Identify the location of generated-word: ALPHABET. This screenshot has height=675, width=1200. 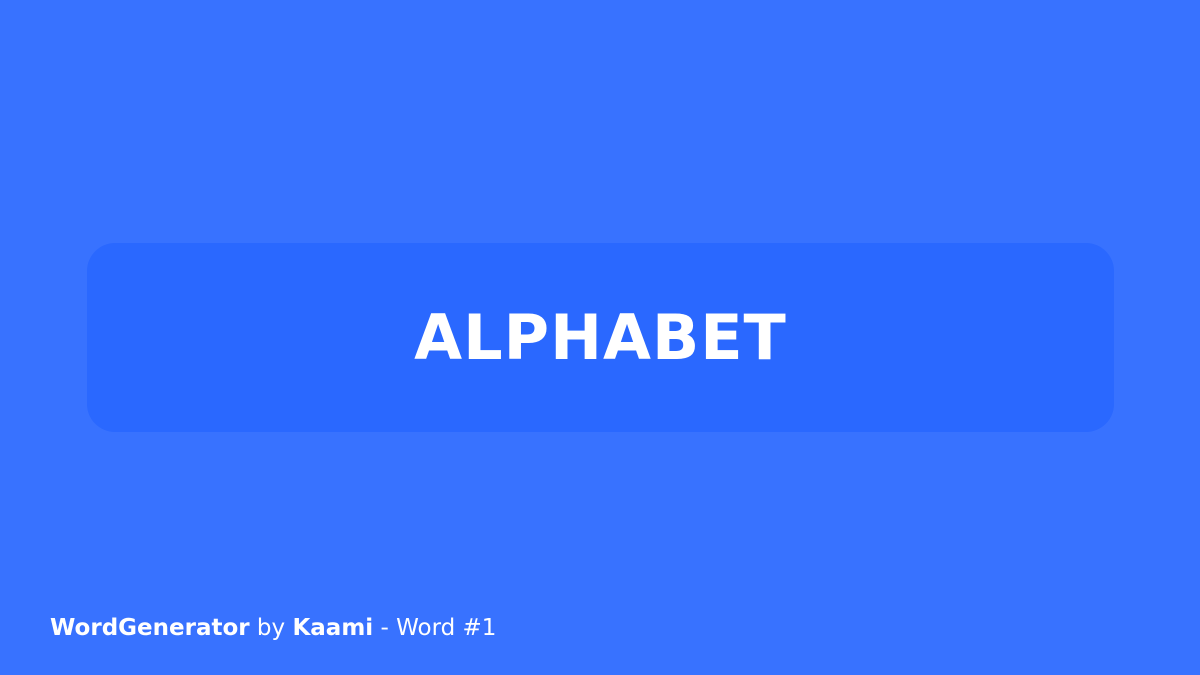
(600, 337).